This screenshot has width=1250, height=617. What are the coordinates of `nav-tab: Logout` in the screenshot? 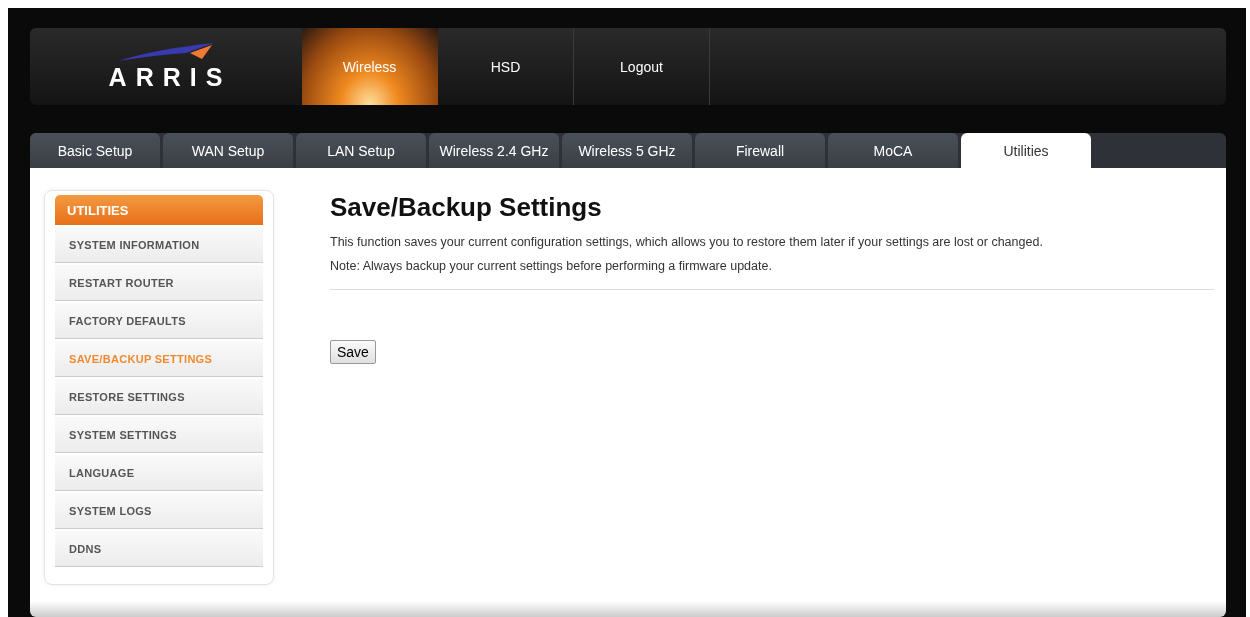 It's located at (642, 66).